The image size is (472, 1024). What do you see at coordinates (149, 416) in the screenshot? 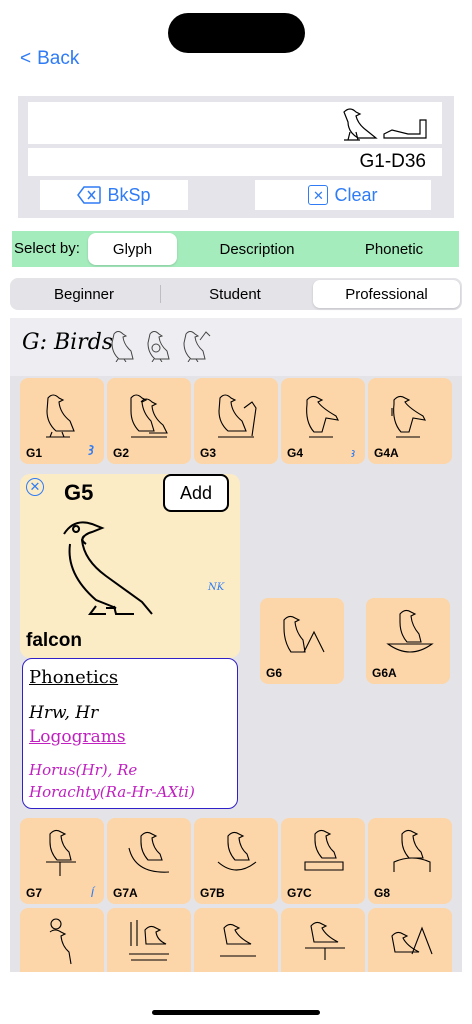
I see `two-birds-icon` at bounding box center [149, 416].